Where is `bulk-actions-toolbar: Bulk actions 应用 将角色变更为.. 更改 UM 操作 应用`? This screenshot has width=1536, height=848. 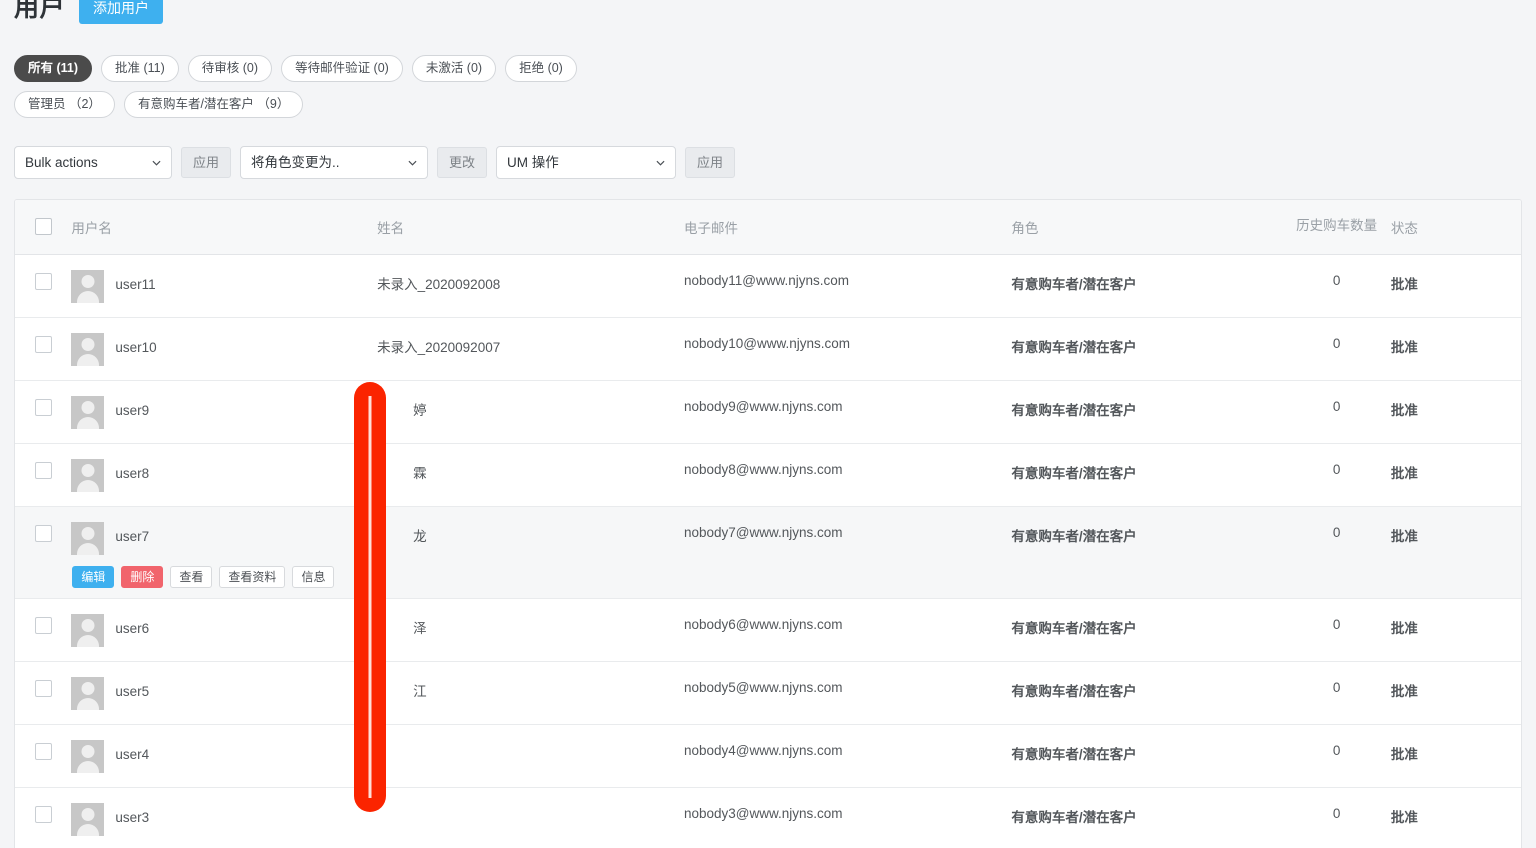
bulk-actions-toolbar: Bulk actions 应用 将角色变更为.. 更改 UM 操作 应用 is located at coordinates (375, 162).